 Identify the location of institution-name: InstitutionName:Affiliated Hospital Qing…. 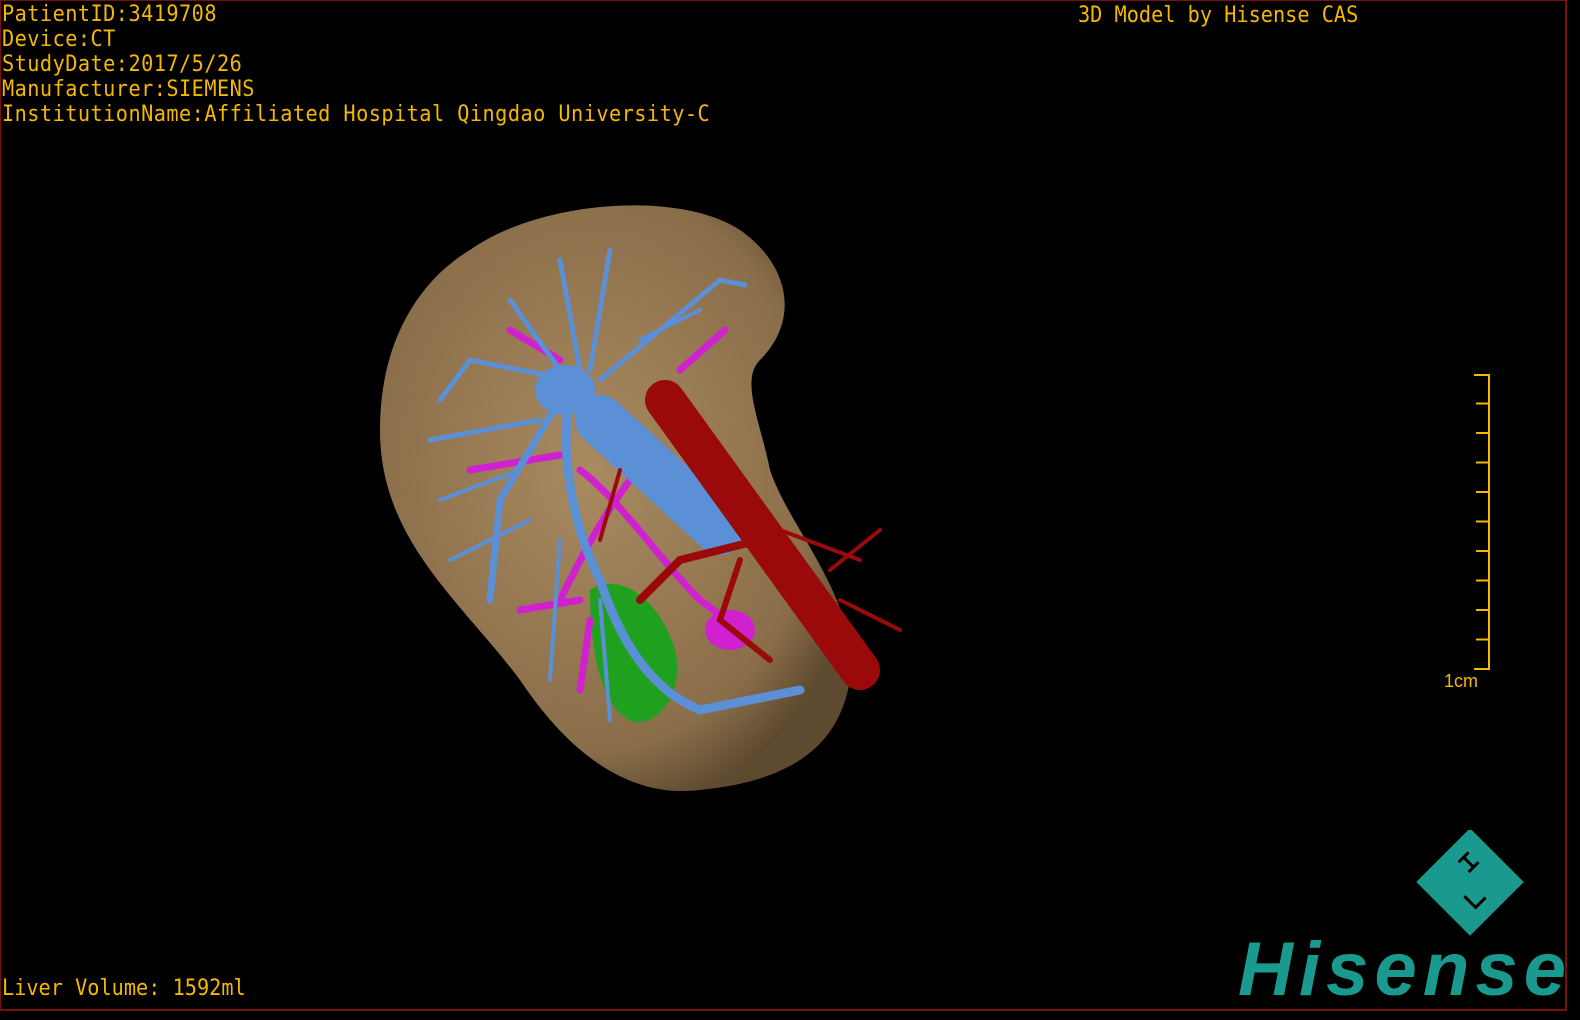
(356, 114).